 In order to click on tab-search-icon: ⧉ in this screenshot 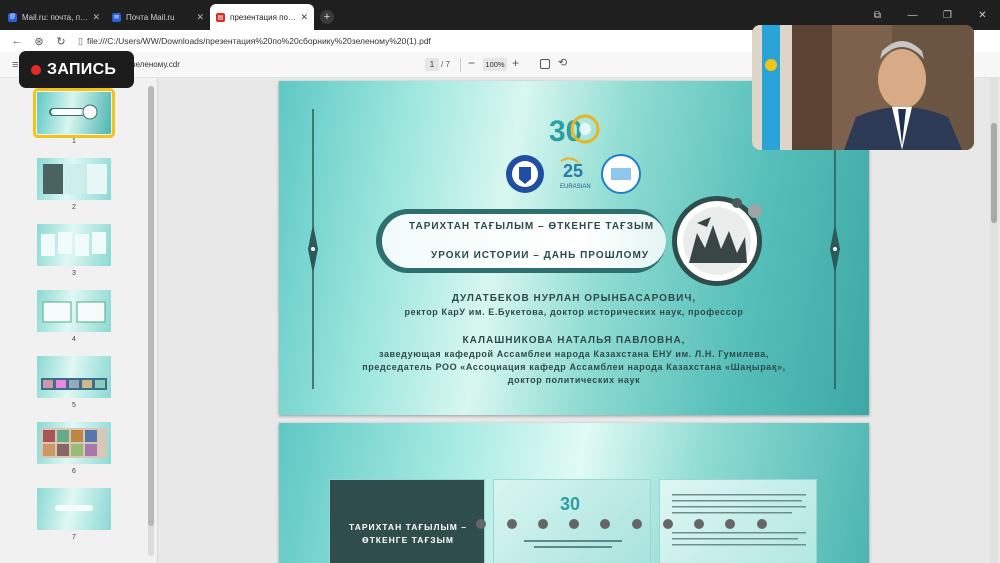, I will do `click(877, 15)`.